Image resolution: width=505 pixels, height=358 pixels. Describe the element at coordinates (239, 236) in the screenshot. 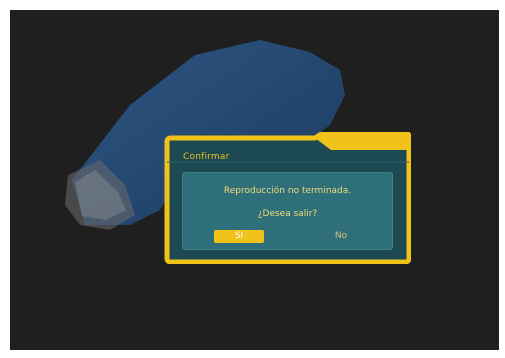

I see `yes-button: SI` at that location.